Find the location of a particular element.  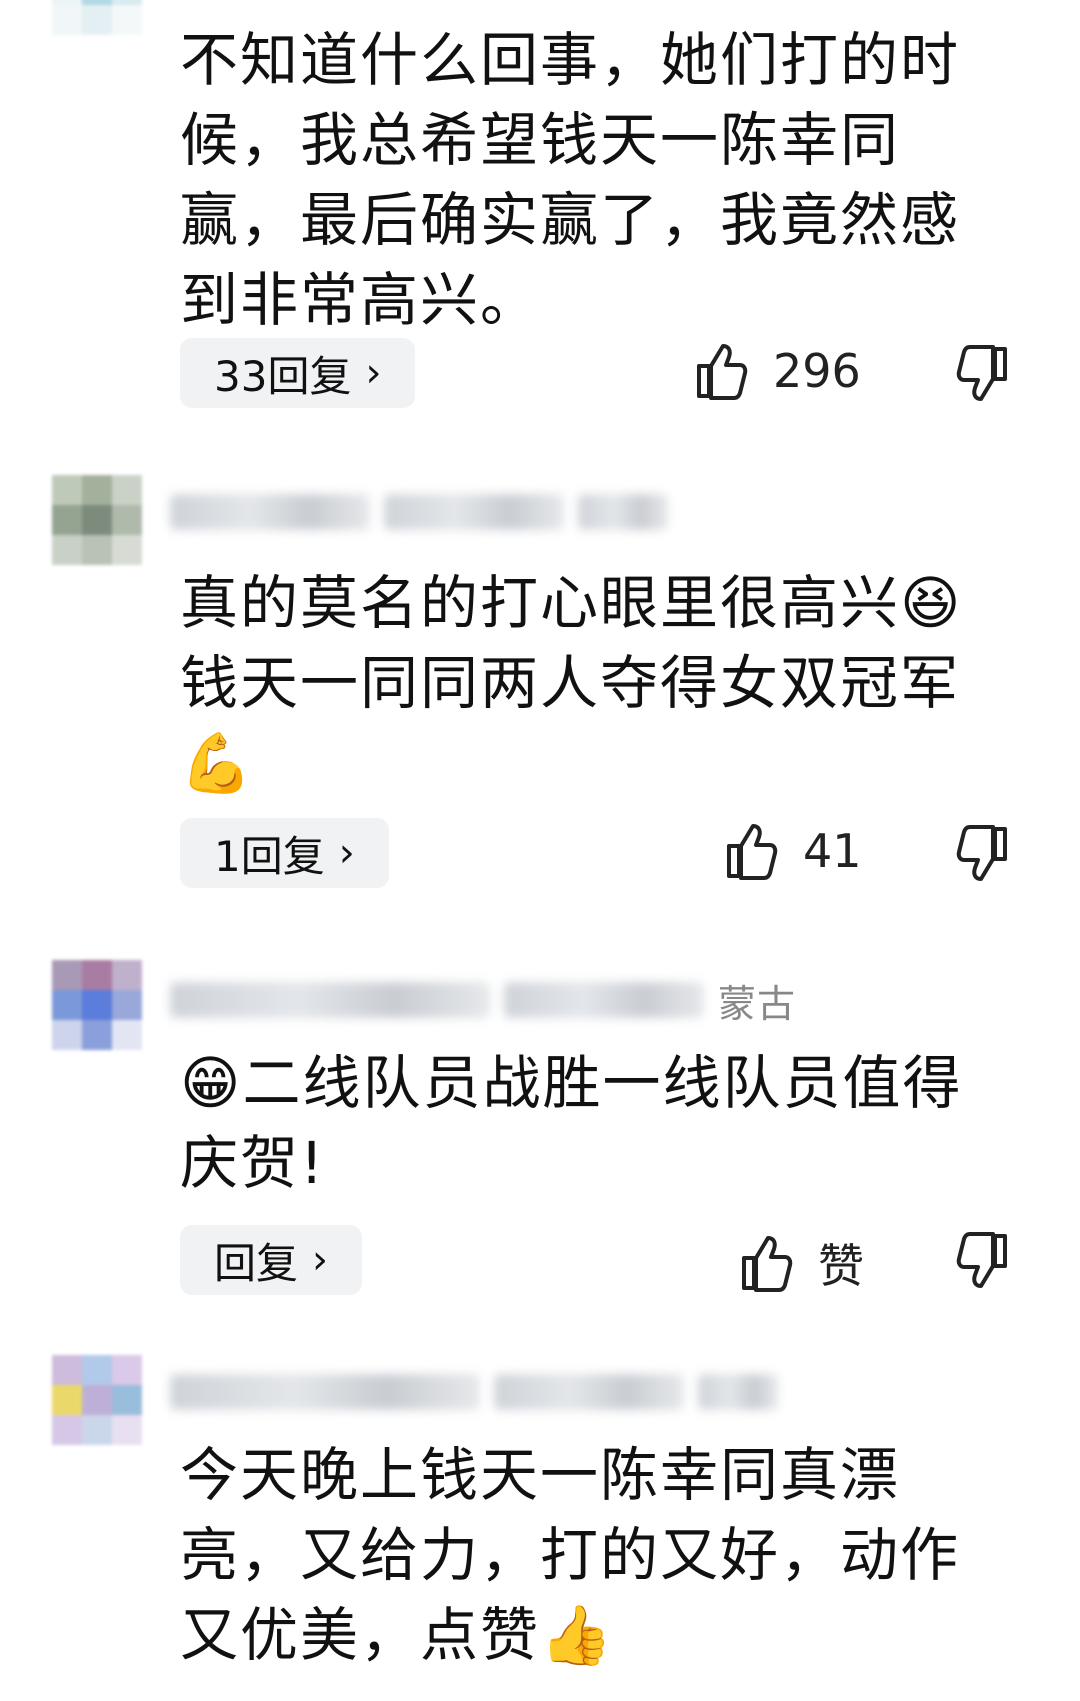

reply-button: 33回复 › is located at coordinates (298, 373).